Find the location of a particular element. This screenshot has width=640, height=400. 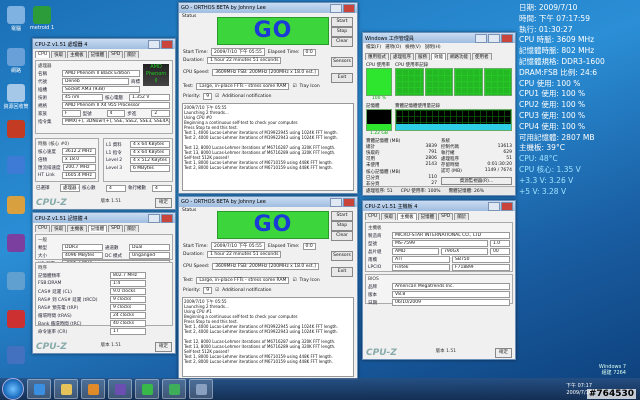

taskbar-app is located at coordinates (201, 389).